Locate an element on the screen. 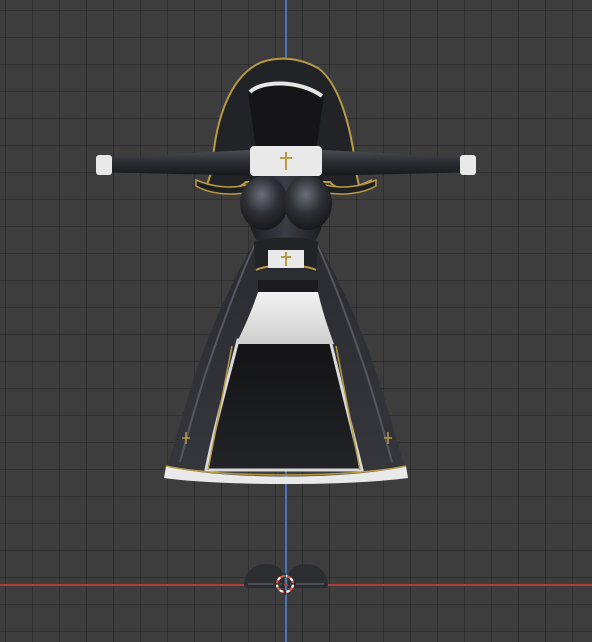 This screenshot has width=592, height=642. bust-right is located at coordinates (308, 203).